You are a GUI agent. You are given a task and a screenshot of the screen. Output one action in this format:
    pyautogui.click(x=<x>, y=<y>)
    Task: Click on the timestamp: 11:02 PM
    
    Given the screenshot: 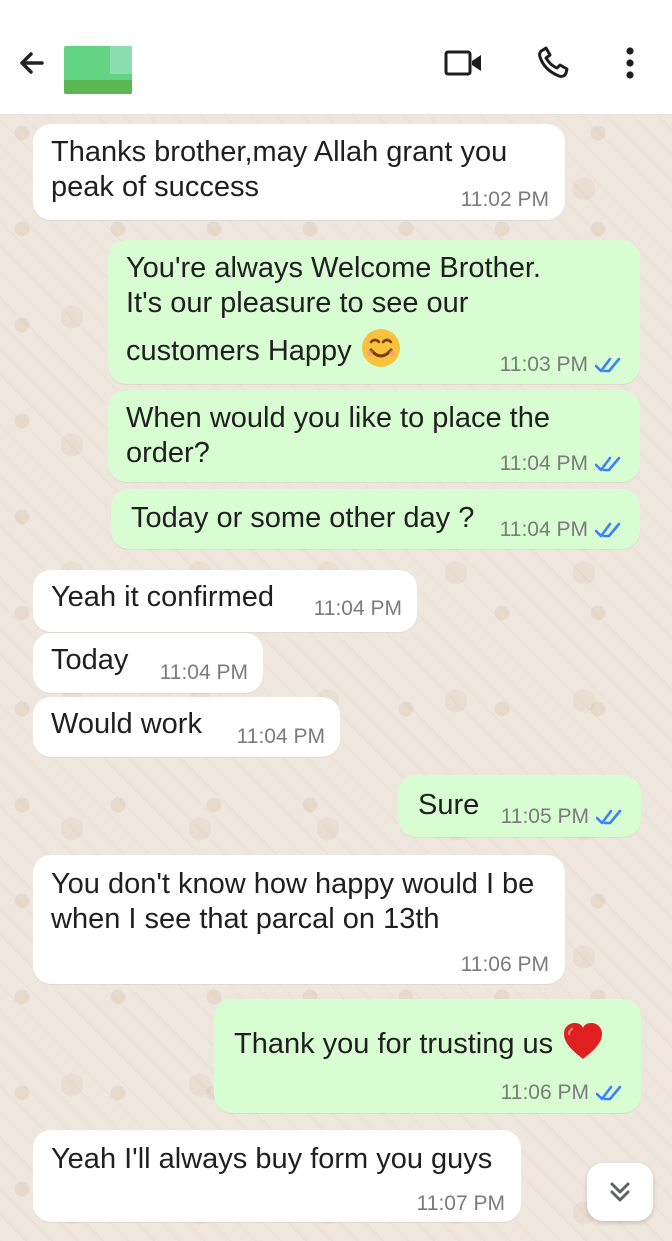 What is the action you would take?
    pyautogui.click(x=504, y=199)
    